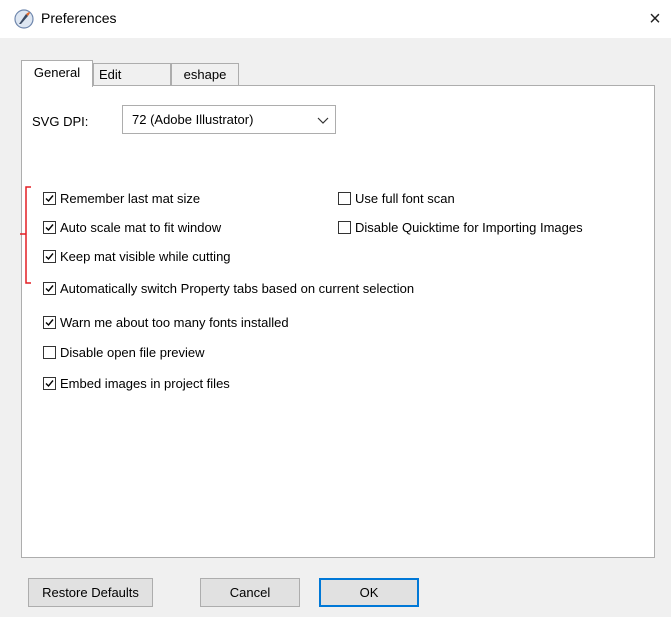  Describe the element at coordinates (79, 18) in the screenshot. I see `window-title: Preferences` at that location.